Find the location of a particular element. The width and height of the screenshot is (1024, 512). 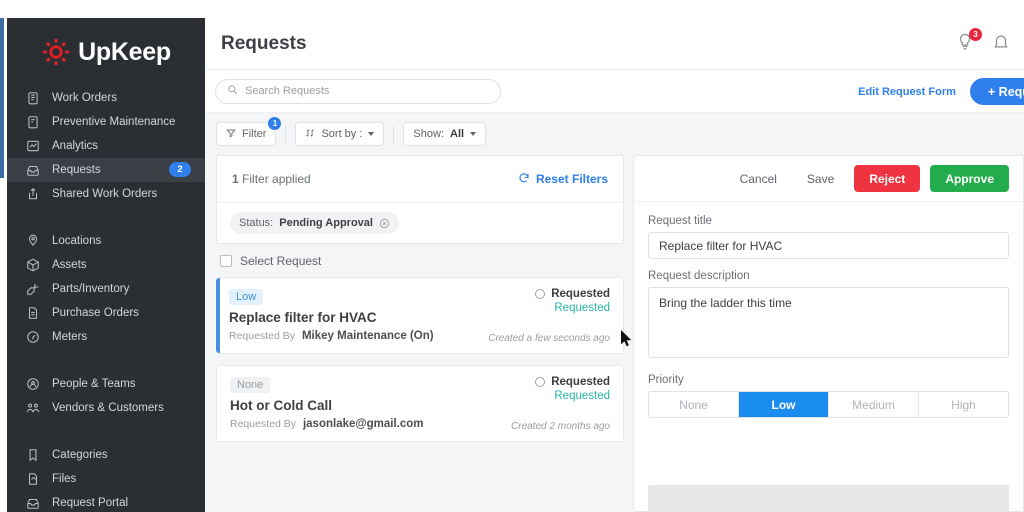

approve-button: Approve is located at coordinates (969, 178).